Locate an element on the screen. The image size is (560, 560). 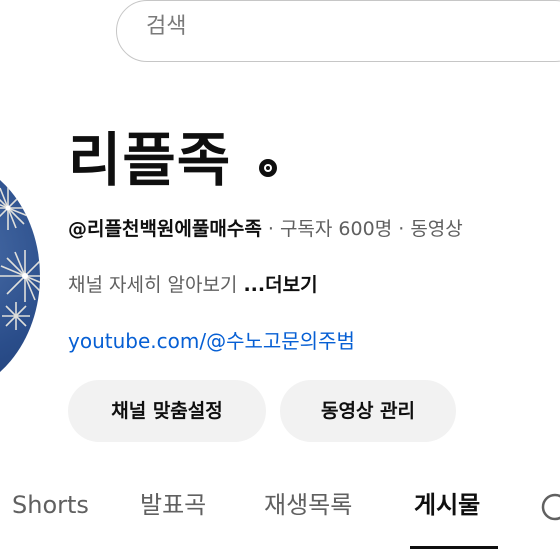
verified-badge-icon is located at coordinates (268, 168).